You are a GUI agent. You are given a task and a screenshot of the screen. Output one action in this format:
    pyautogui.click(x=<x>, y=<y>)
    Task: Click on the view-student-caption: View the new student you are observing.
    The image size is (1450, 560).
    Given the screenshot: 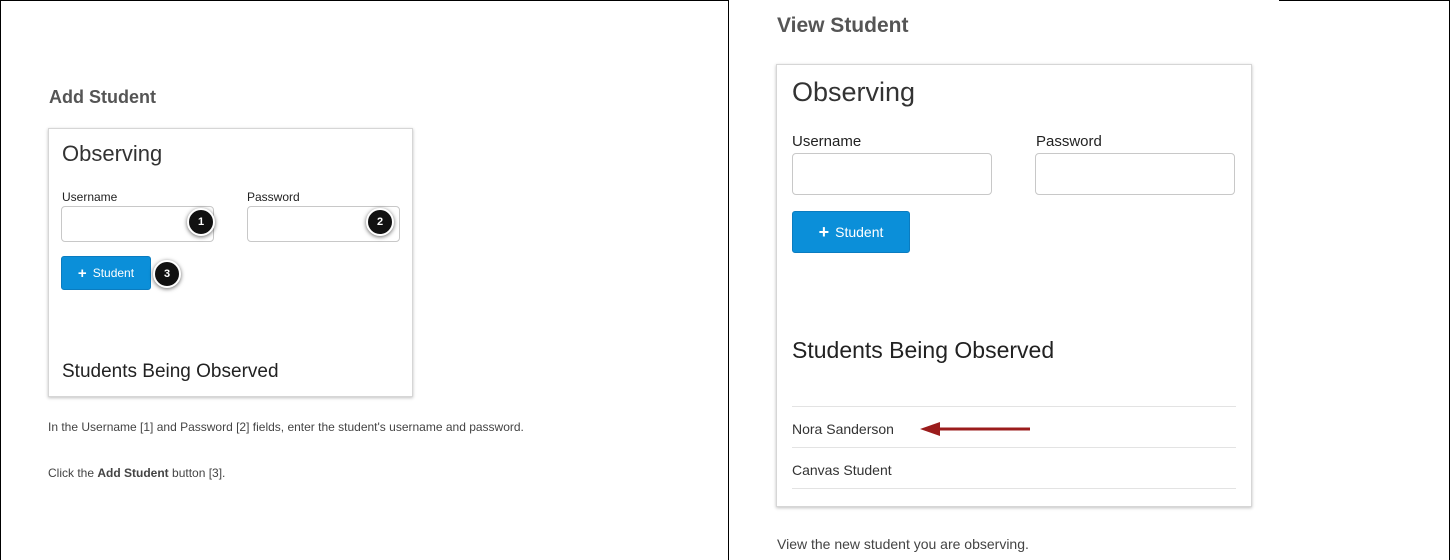 What is the action you would take?
    pyautogui.click(x=903, y=544)
    